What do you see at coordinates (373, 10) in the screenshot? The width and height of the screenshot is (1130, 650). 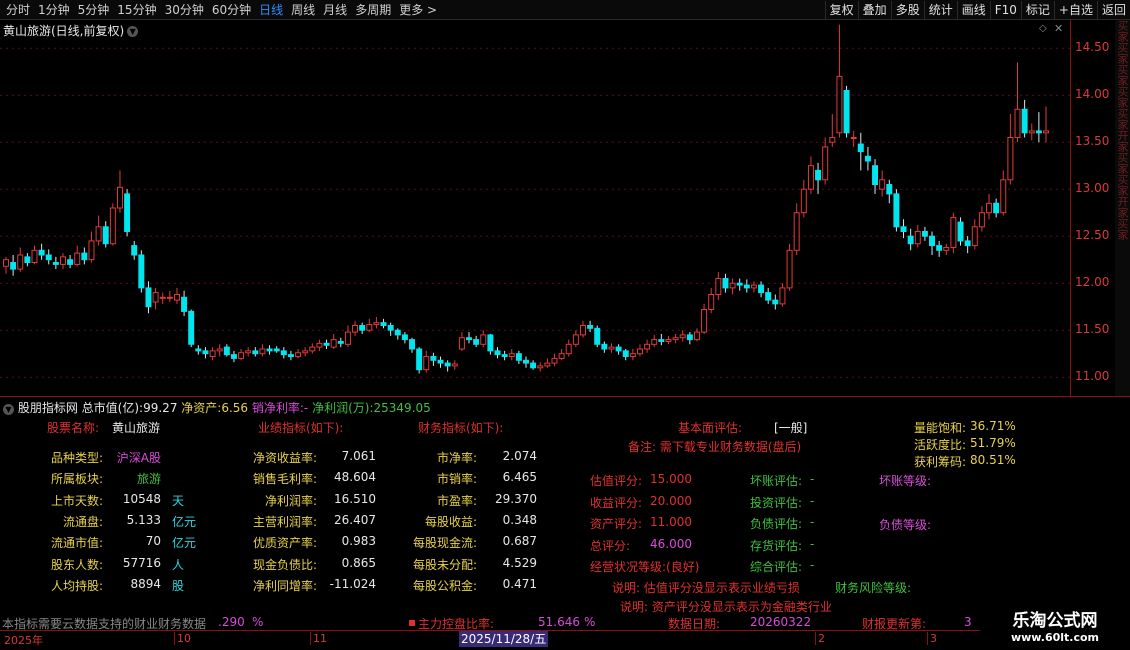 I see `tab-period: 多周期` at bounding box center [373, 10].